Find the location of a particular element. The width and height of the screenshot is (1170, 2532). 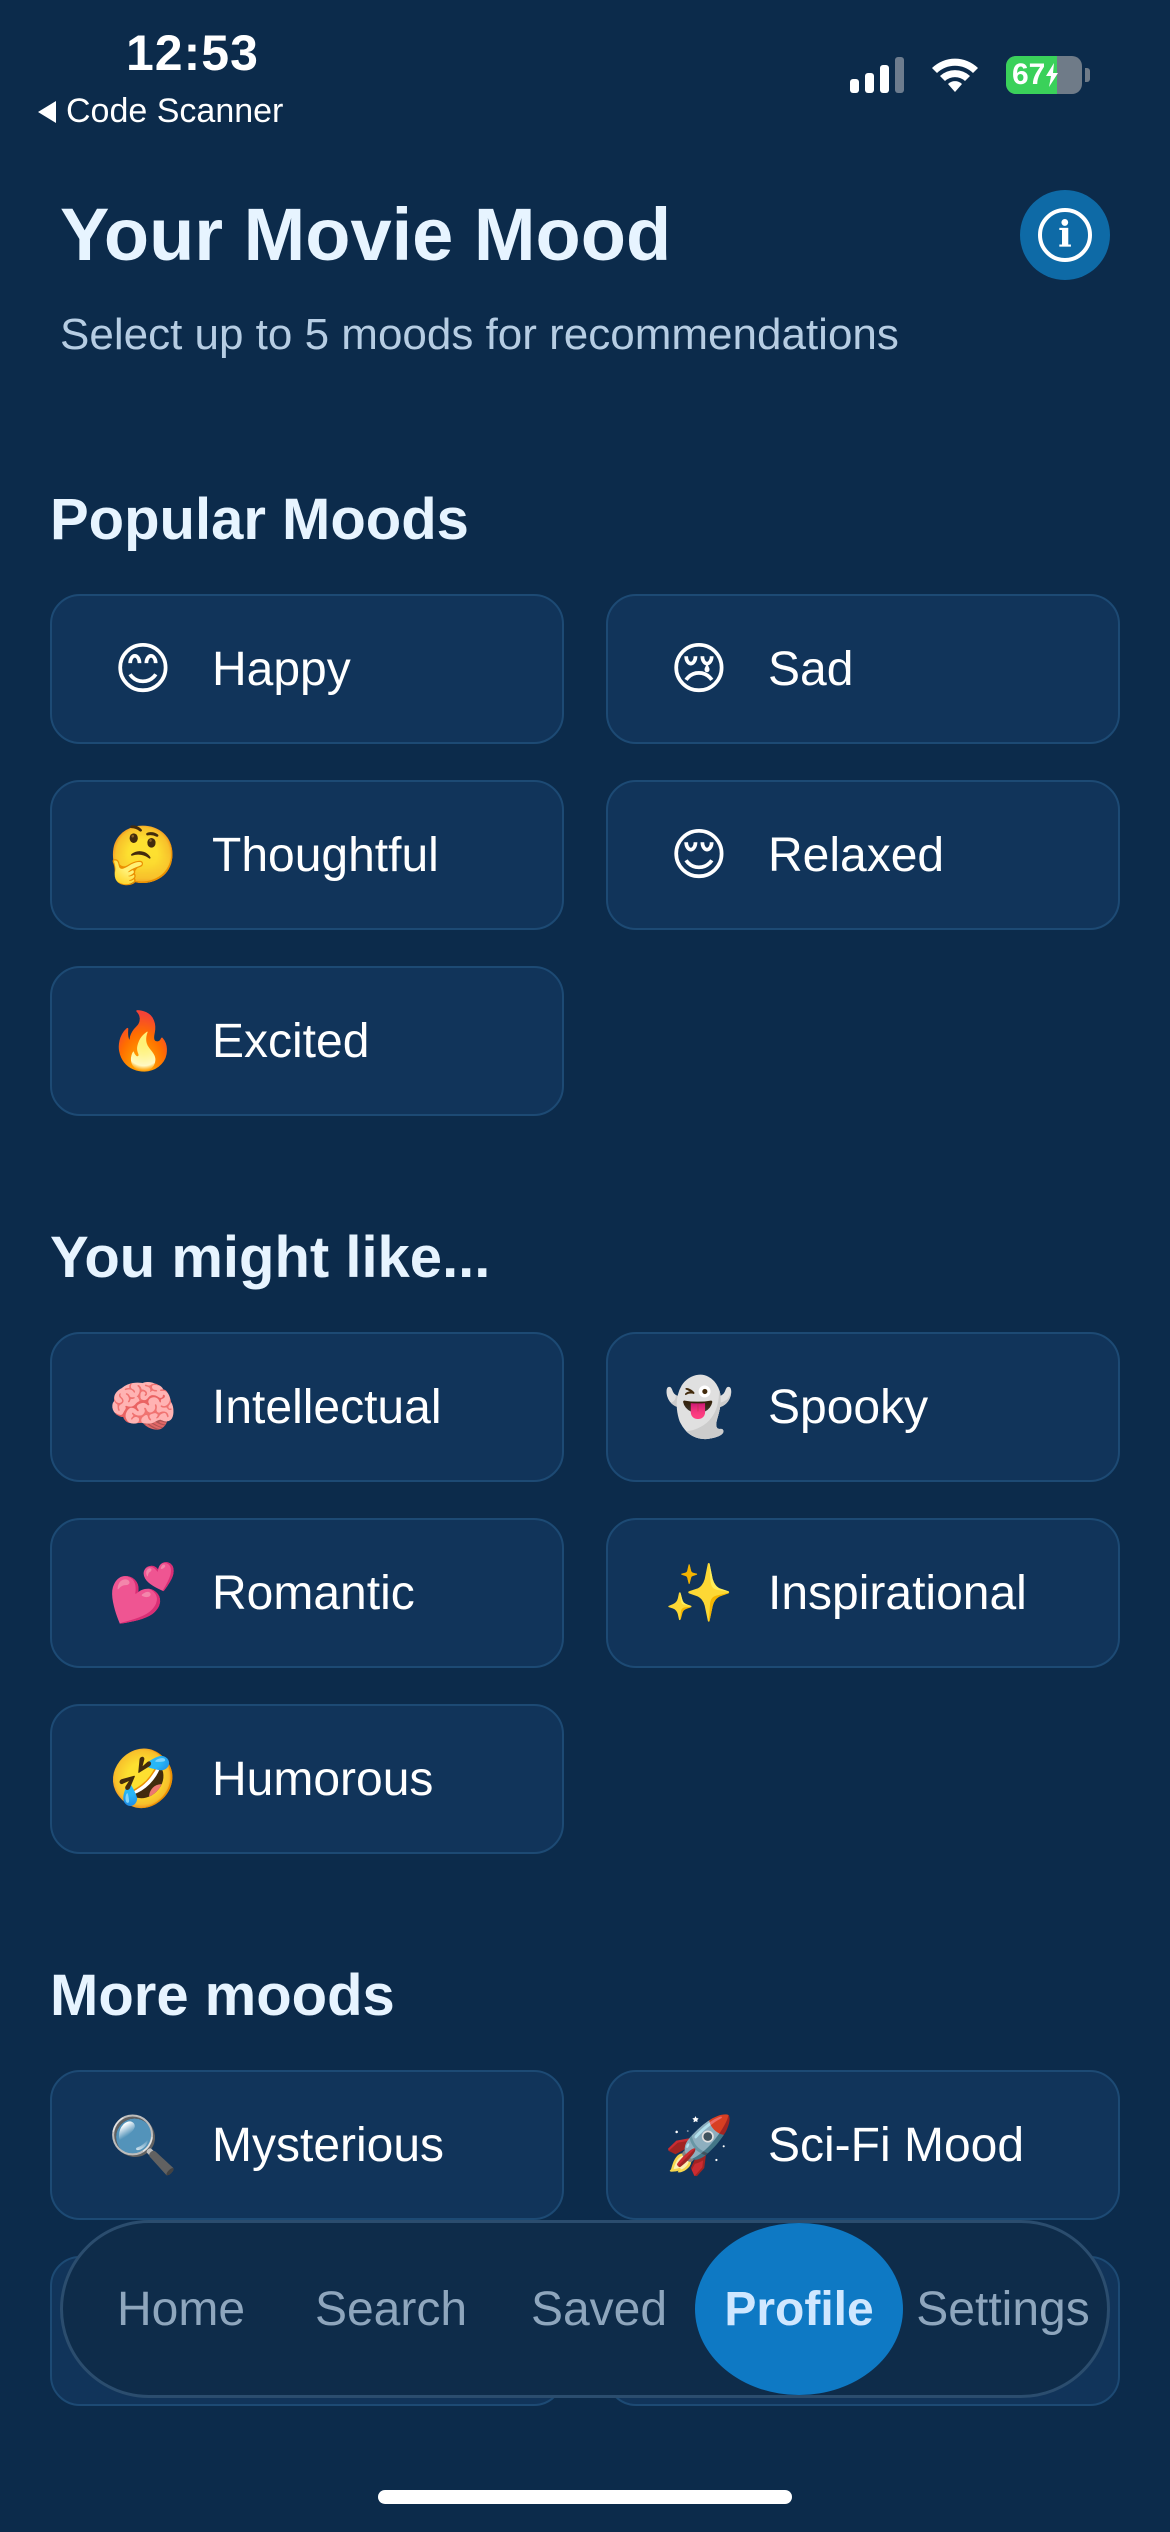

tab-profile: Profile is located at coordinates (799, 2309).